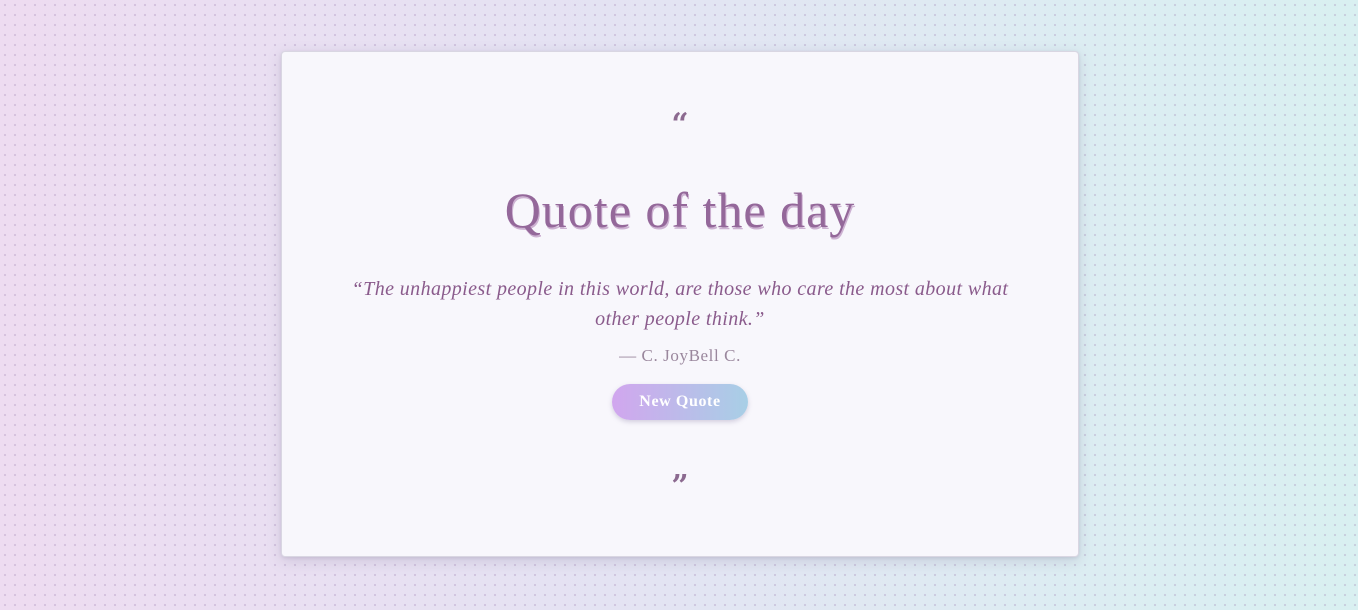 Image resolution: width=1358 pixels, height=610 pixels. What do you see at coordinates (680, 124) in the screenshot?
I see `open-quote-icon: “` at bounding box center [680, 124].